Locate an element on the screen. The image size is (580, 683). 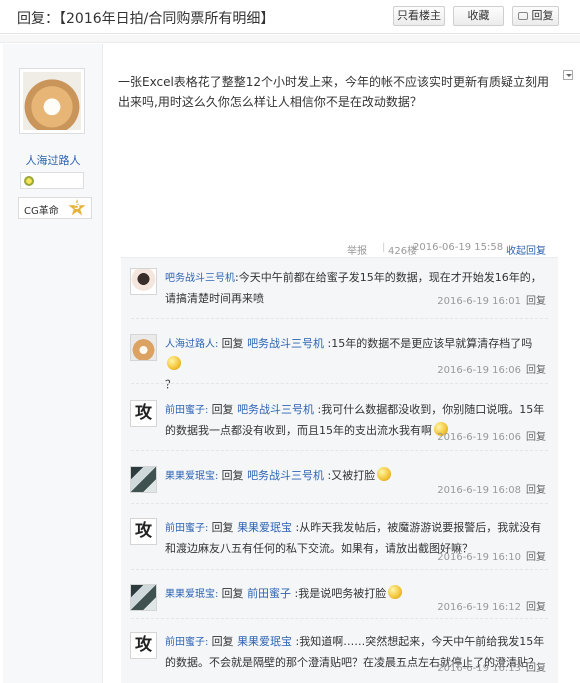
level-bar is located at coordinates (52, 180).